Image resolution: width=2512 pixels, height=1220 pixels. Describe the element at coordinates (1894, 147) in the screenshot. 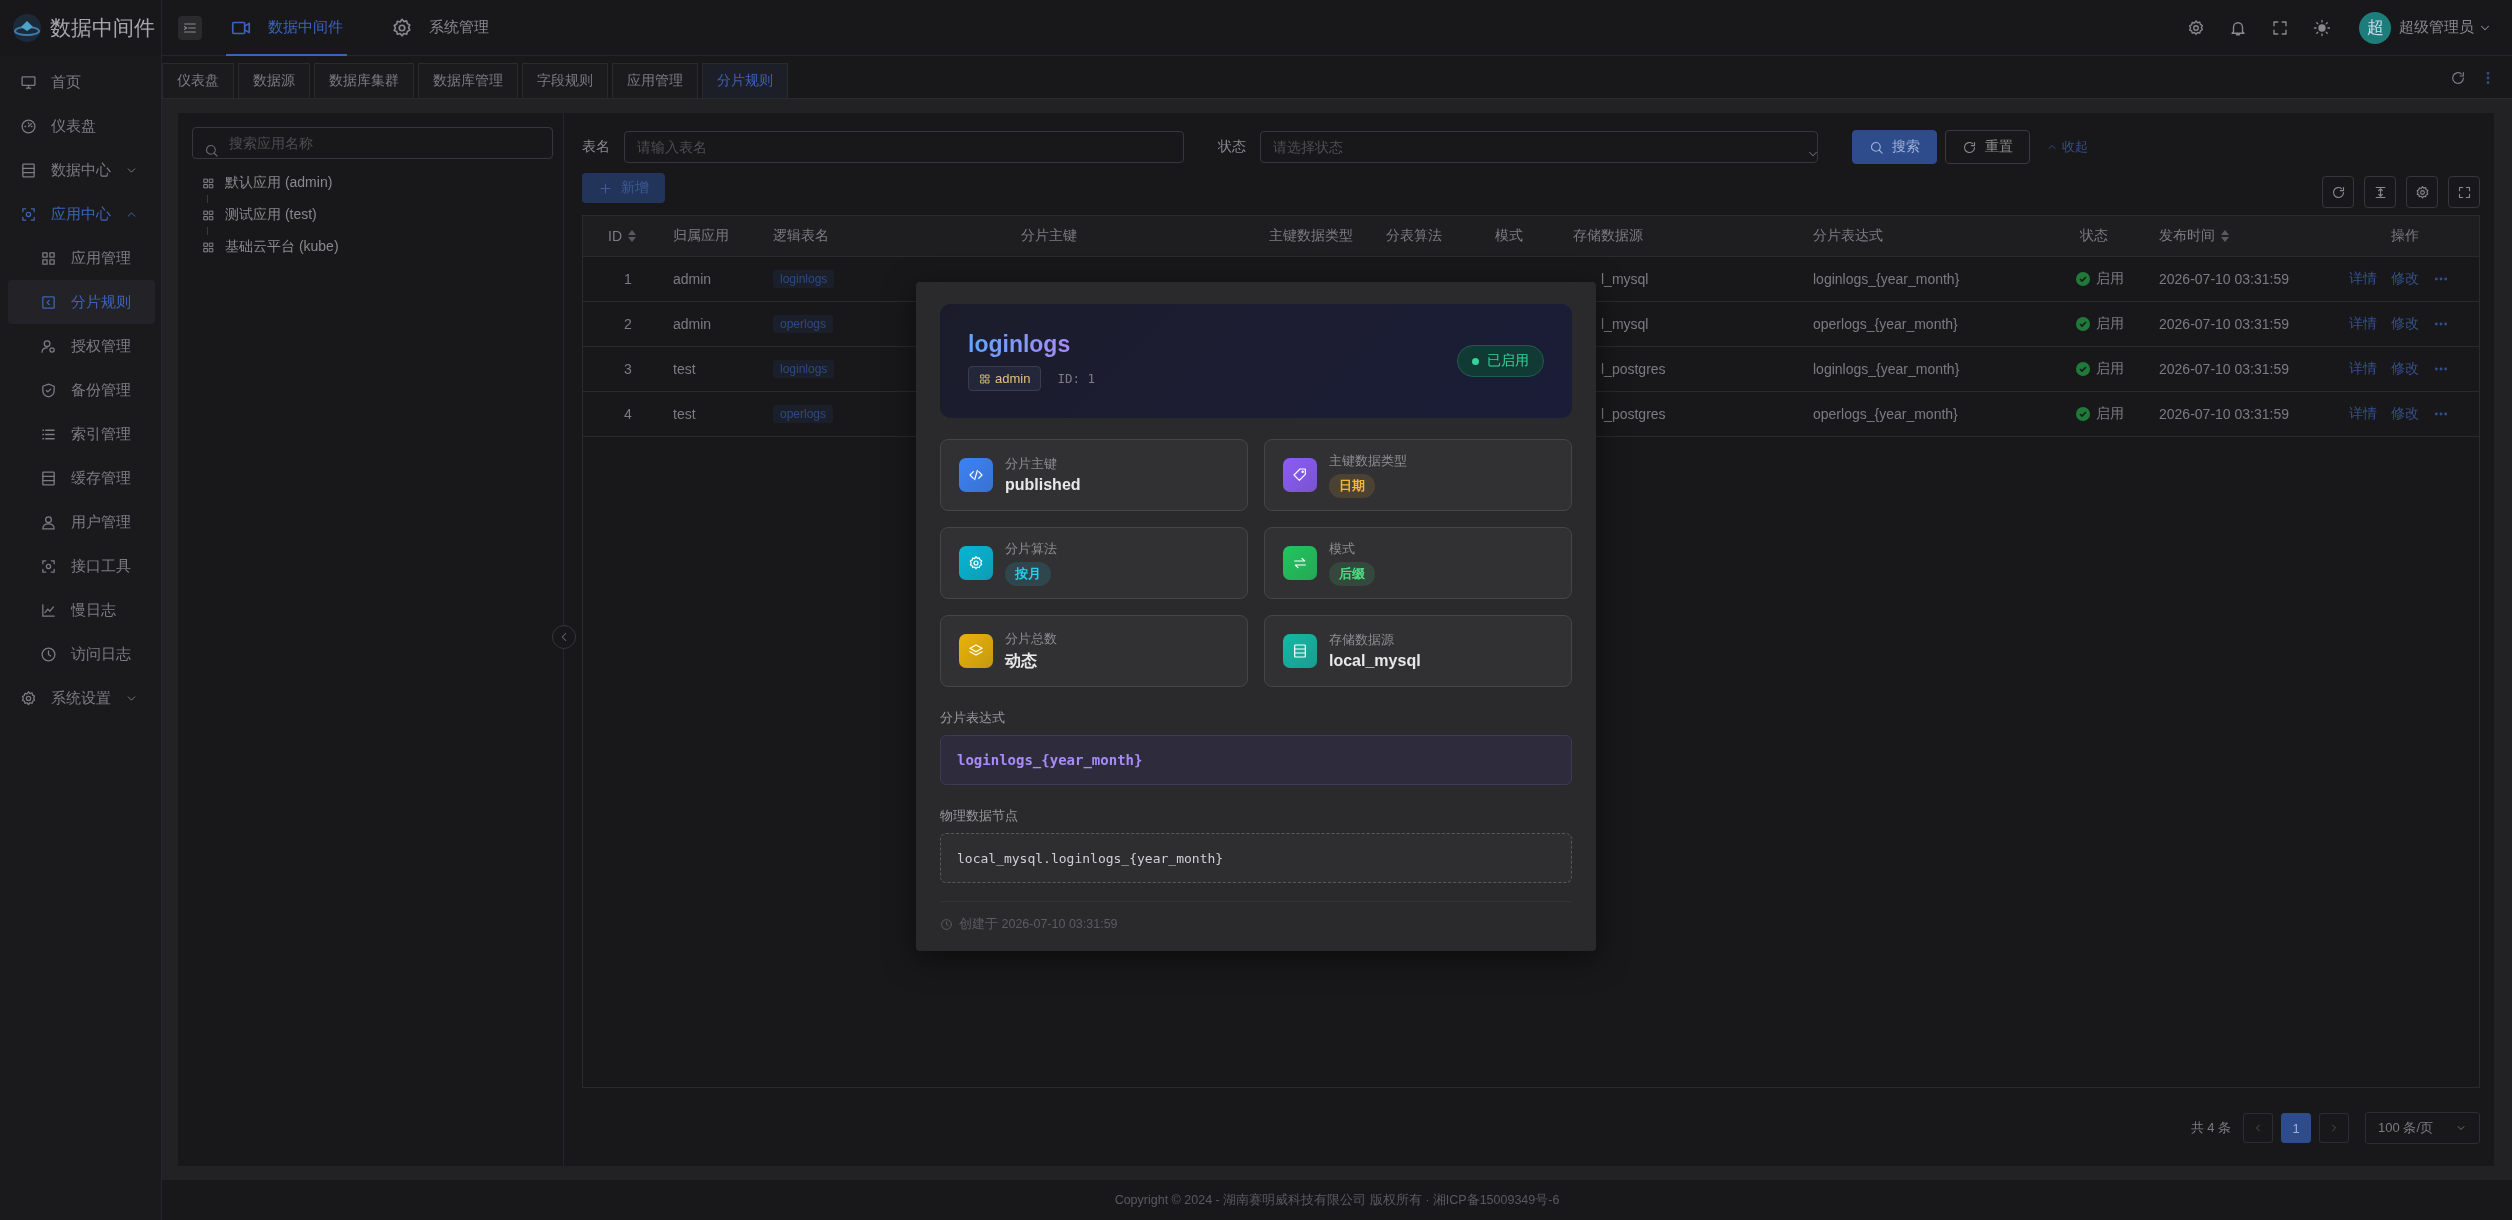

I see `search-button: 搜索` at that location.